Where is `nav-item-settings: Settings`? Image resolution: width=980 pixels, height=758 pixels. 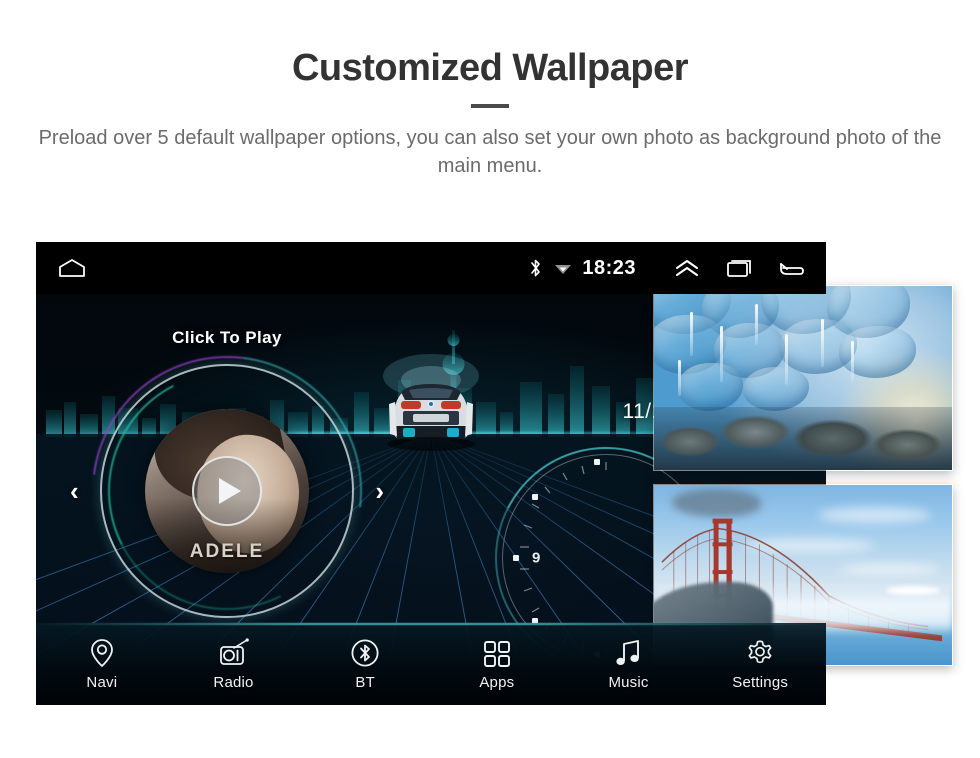
nav-item-settings: Settings is located at coordinates (760, 664).